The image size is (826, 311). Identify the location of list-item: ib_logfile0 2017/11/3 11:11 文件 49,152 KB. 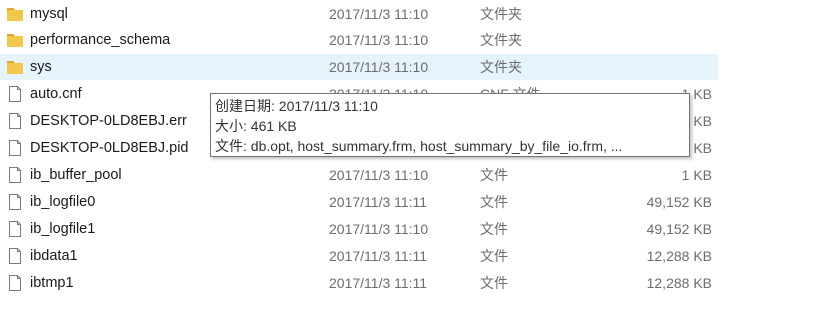
(359, 202).